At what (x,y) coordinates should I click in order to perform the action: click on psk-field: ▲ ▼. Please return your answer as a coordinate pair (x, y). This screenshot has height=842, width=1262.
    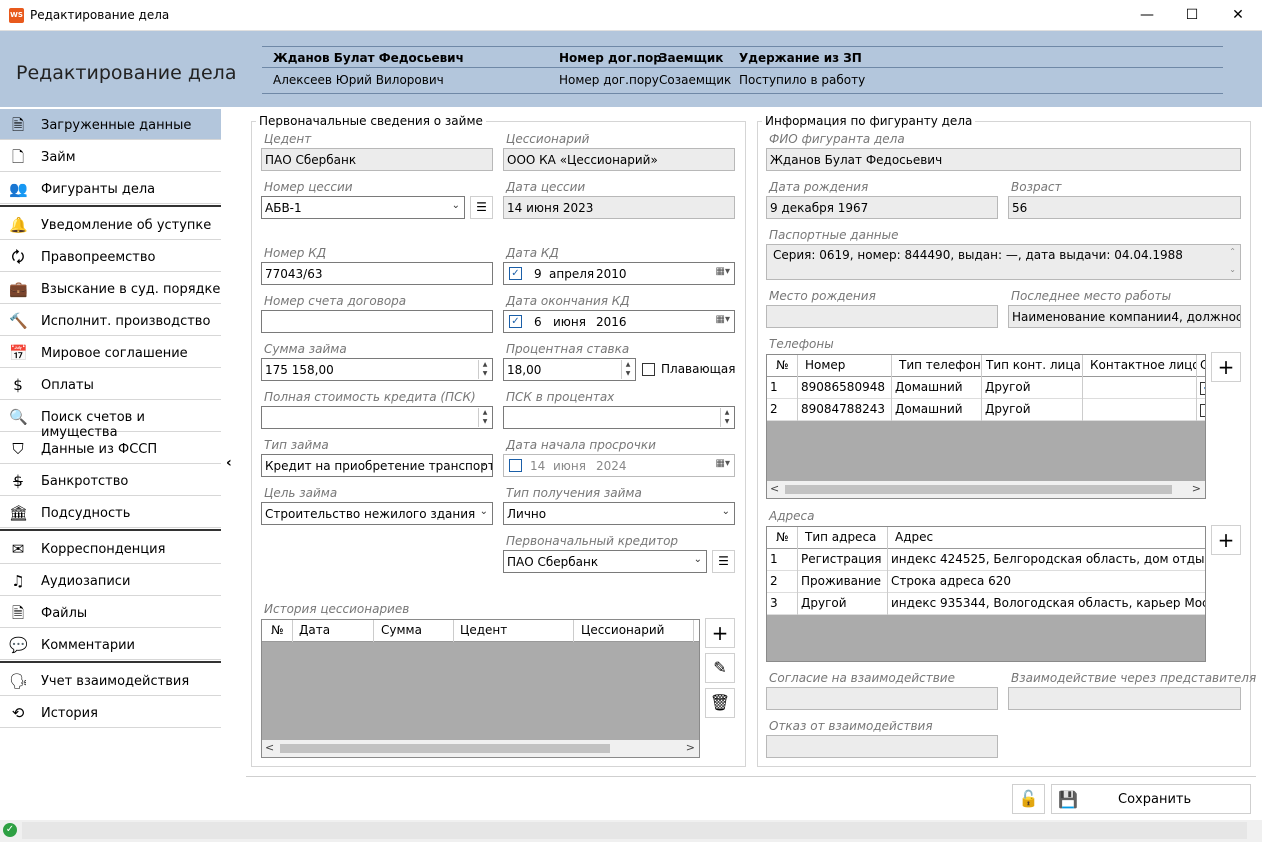
    Looking at the image, I should click on (377, 417).